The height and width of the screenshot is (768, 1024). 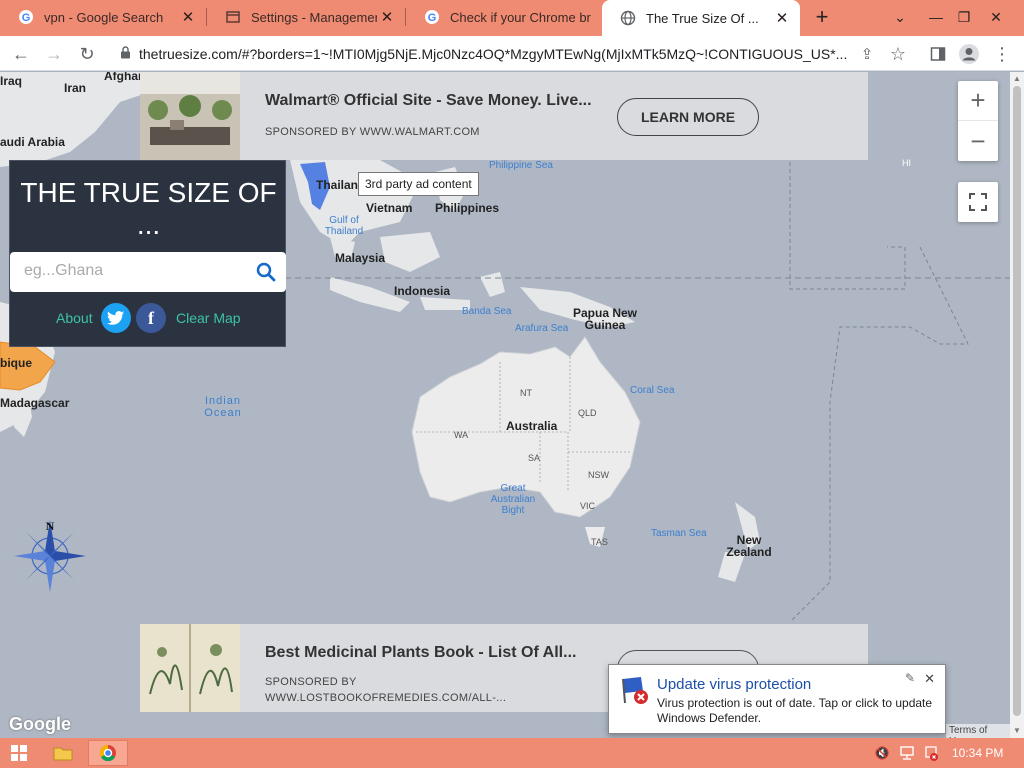 I want to click on map-label-great-australian-bight: Great Australian Bight, so click(x=513, y=499).